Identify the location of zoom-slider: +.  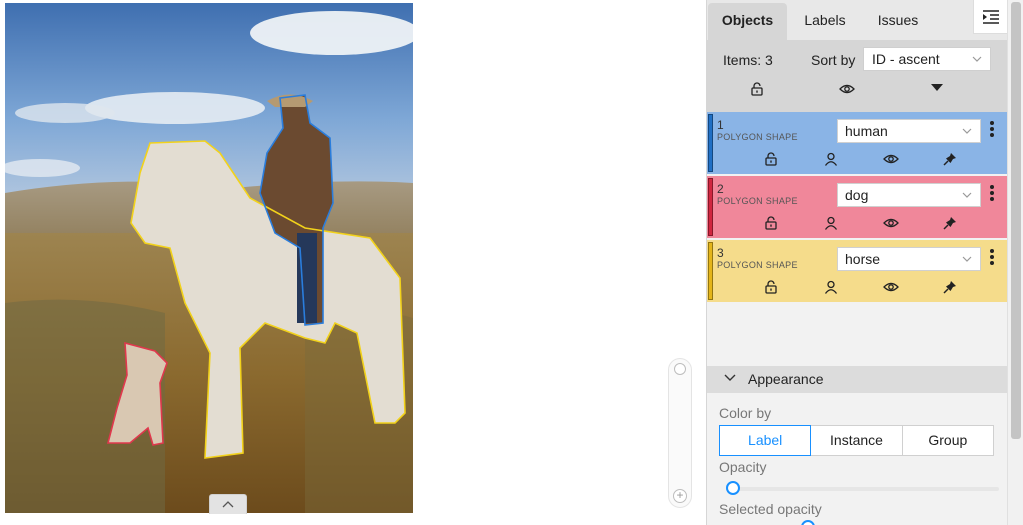
(680, 433).